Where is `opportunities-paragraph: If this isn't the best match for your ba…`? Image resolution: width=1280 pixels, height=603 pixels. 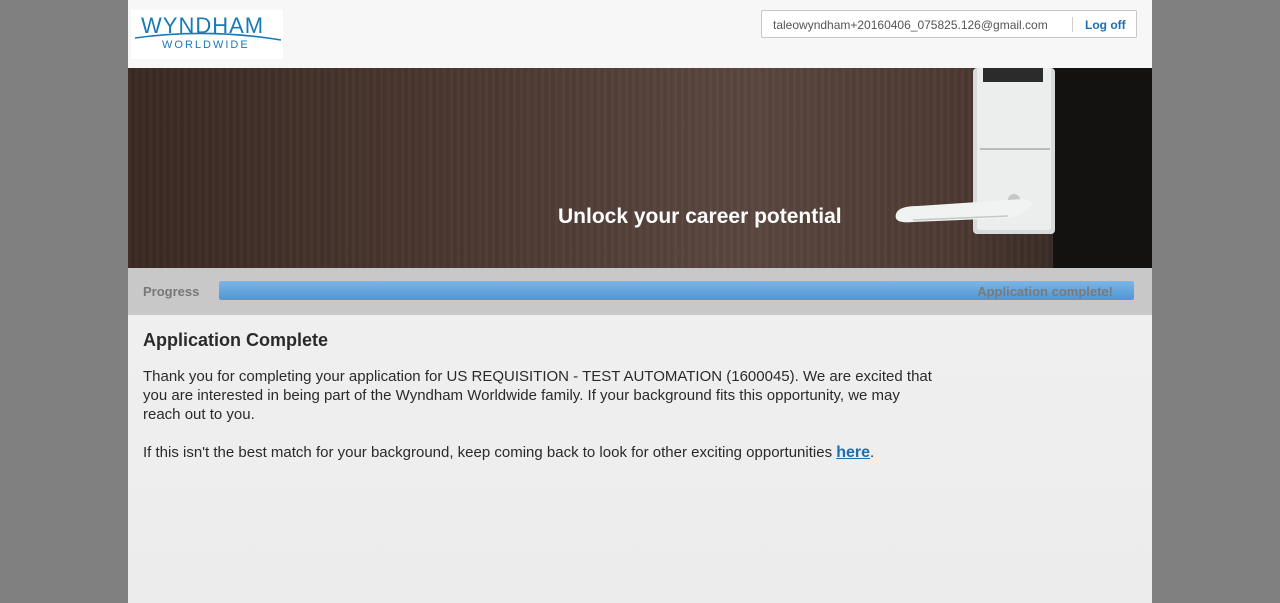 opportunities-paragraph: If this isn't the best match for your ba… is located at coordinates (543, 452).